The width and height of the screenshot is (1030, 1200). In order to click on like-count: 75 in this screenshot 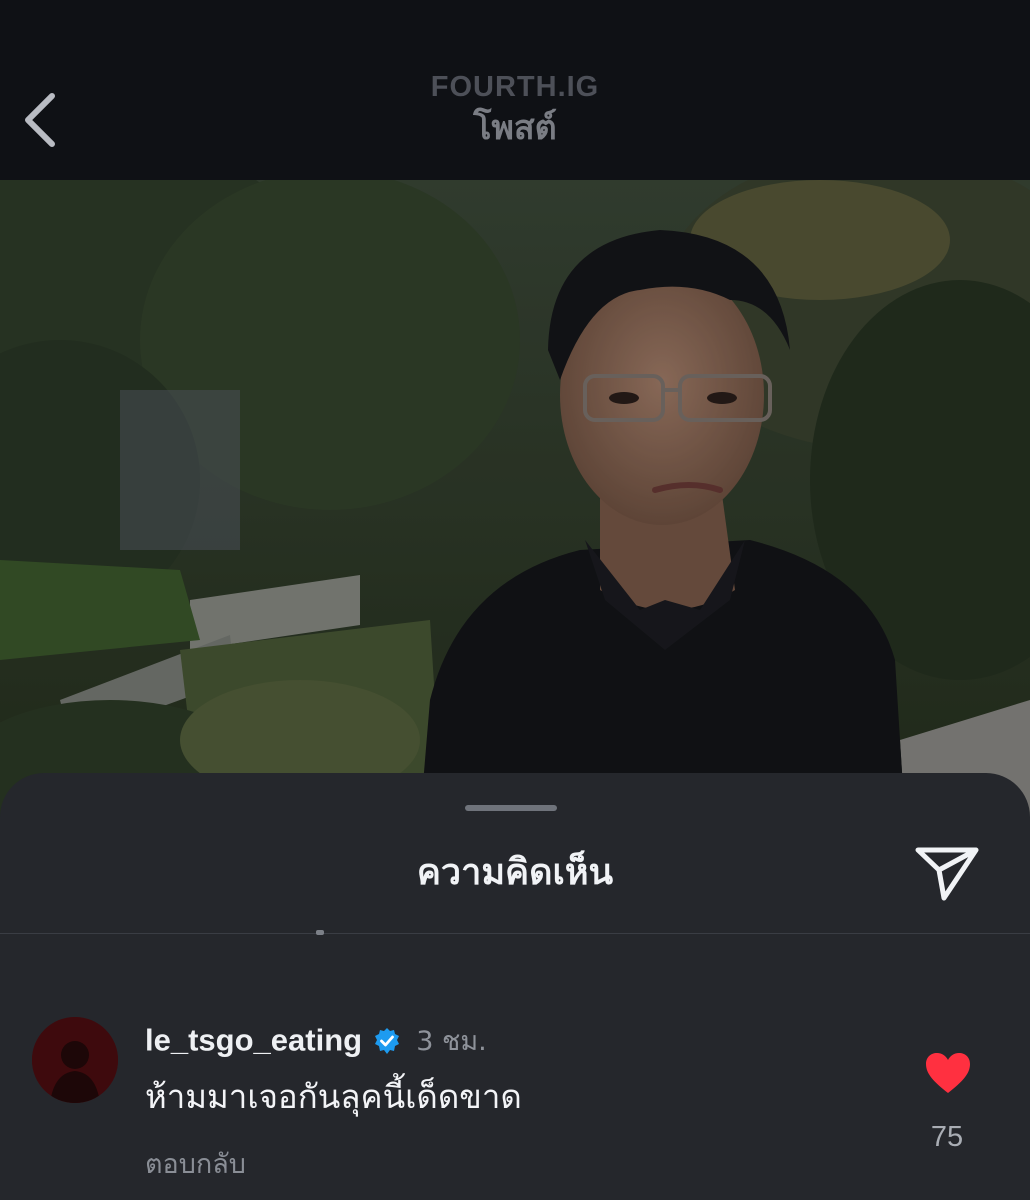, I will do `click(947, 1137)`.